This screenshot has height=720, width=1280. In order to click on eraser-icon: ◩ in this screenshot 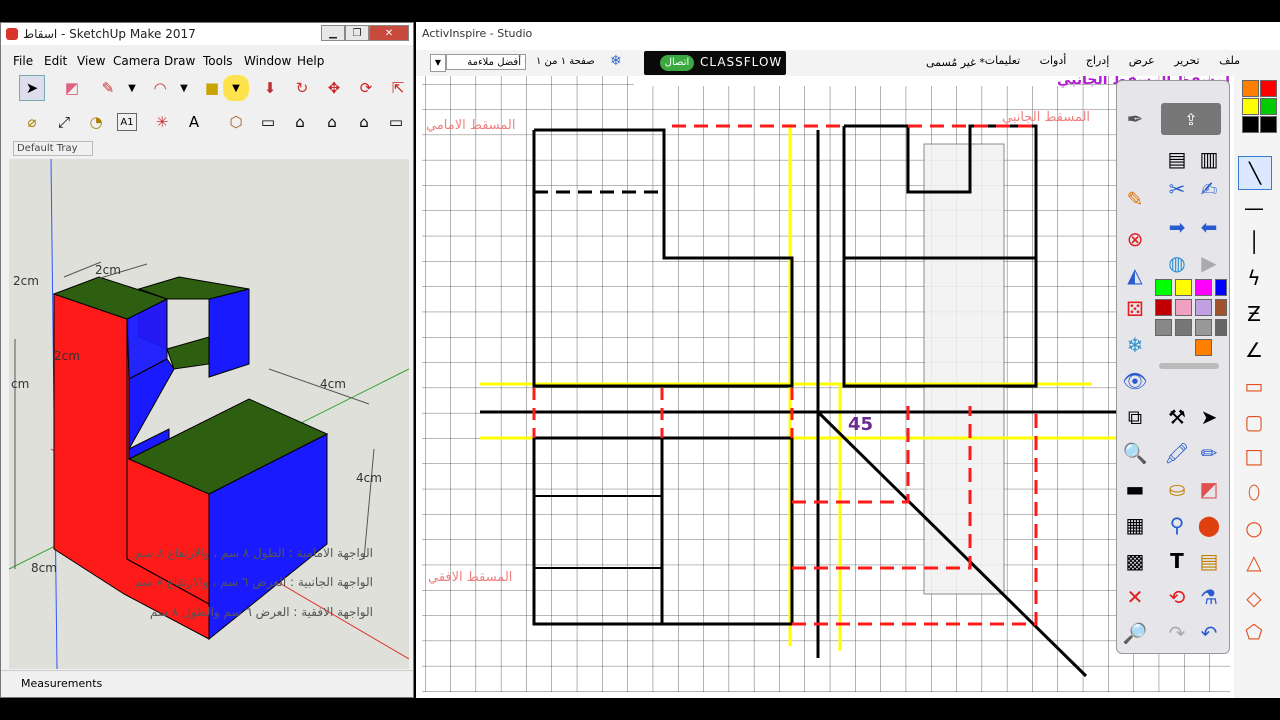, I will do `click(1209, 489)`.